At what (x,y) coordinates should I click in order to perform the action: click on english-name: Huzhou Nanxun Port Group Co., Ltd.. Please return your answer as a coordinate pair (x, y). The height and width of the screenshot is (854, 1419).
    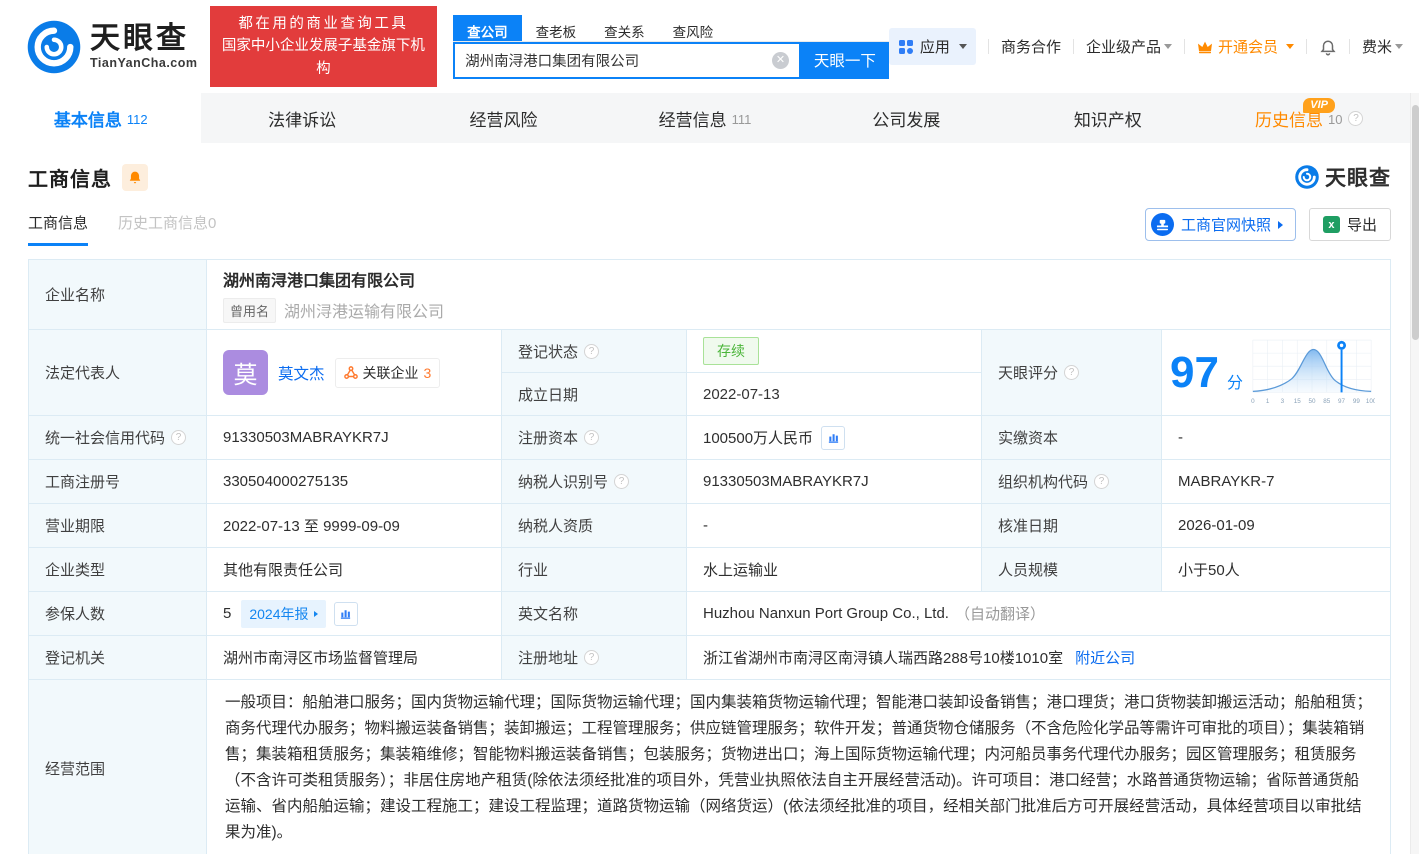
    Looking at the image, I should click on (826, 613).